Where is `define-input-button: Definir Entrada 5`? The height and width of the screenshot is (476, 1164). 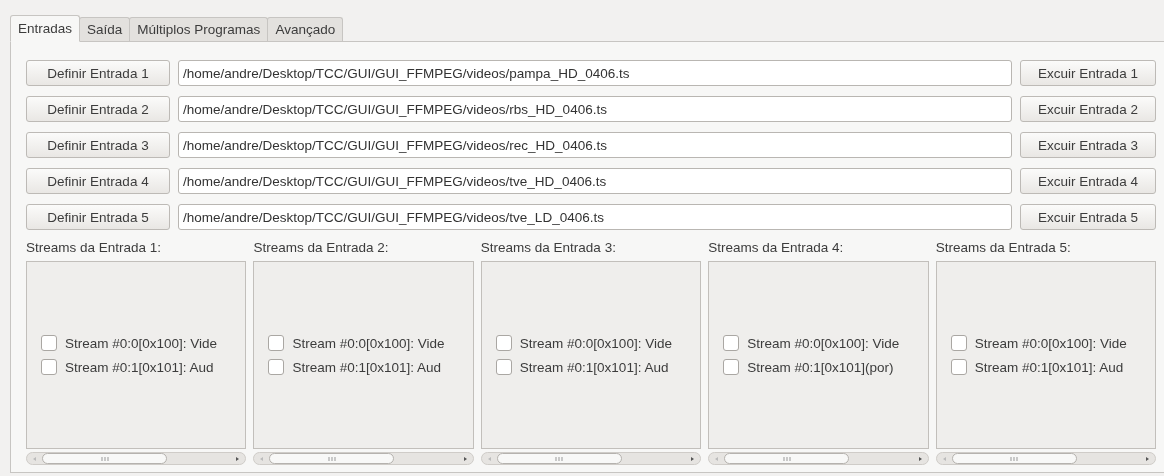
define-input-button: Definir Entrada 5 is located at coordinates (98, 217).